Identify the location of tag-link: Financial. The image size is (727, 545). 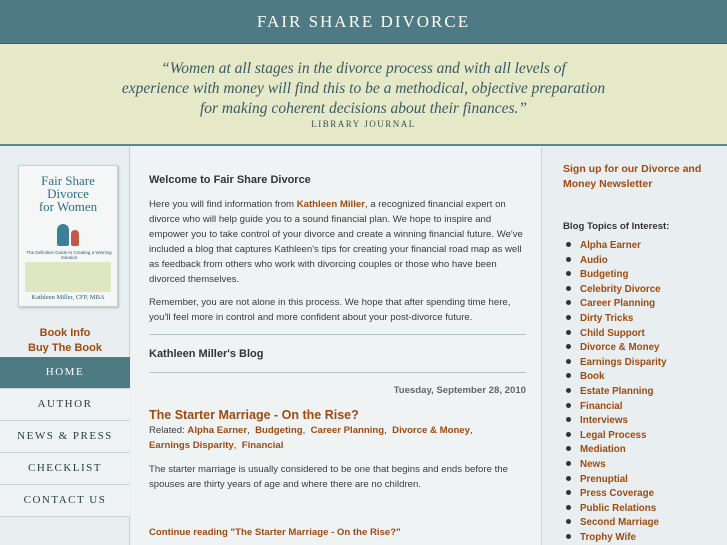
(263, 445).